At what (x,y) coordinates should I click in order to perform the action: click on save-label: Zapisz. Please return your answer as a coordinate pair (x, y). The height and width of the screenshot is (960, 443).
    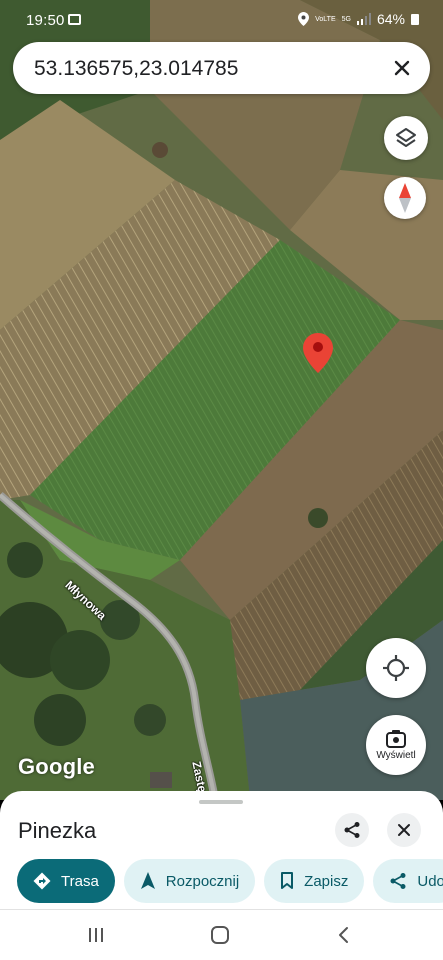
    Looking at the image, I should click on (326, 881).